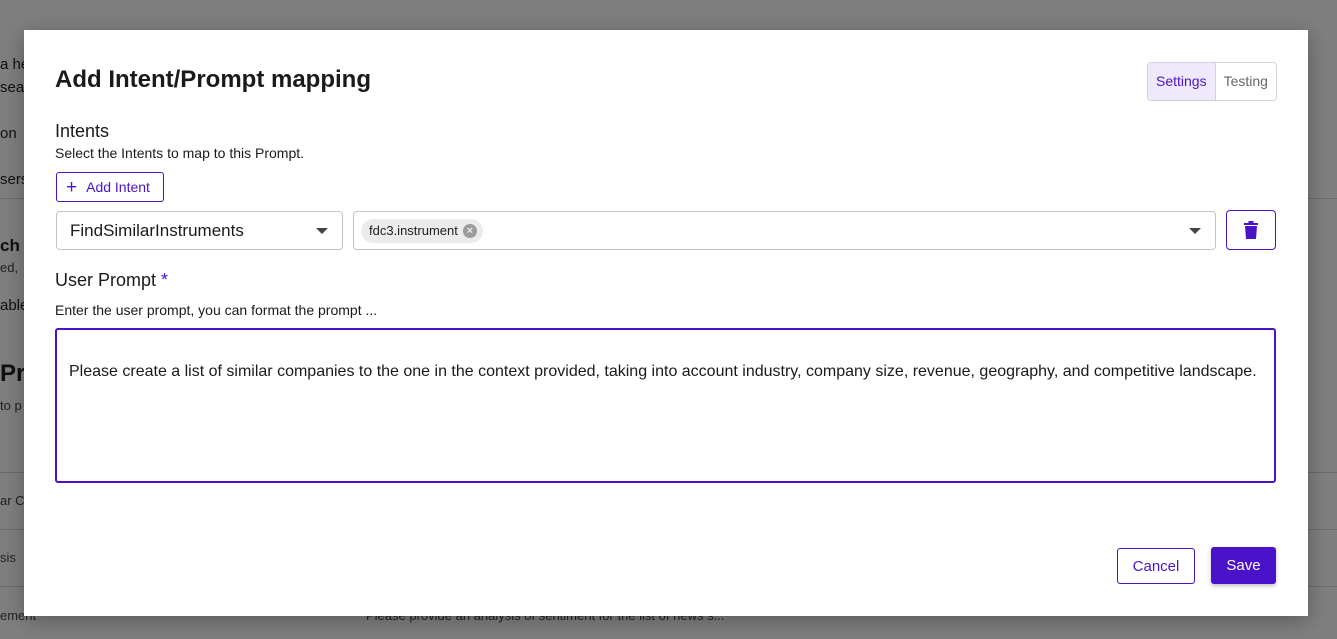 This screenshot has height=639, width=1337. Describe the element at coordinates (118, 187) in the screenshot. I see `add-intent-label: Add Intent` at that location.